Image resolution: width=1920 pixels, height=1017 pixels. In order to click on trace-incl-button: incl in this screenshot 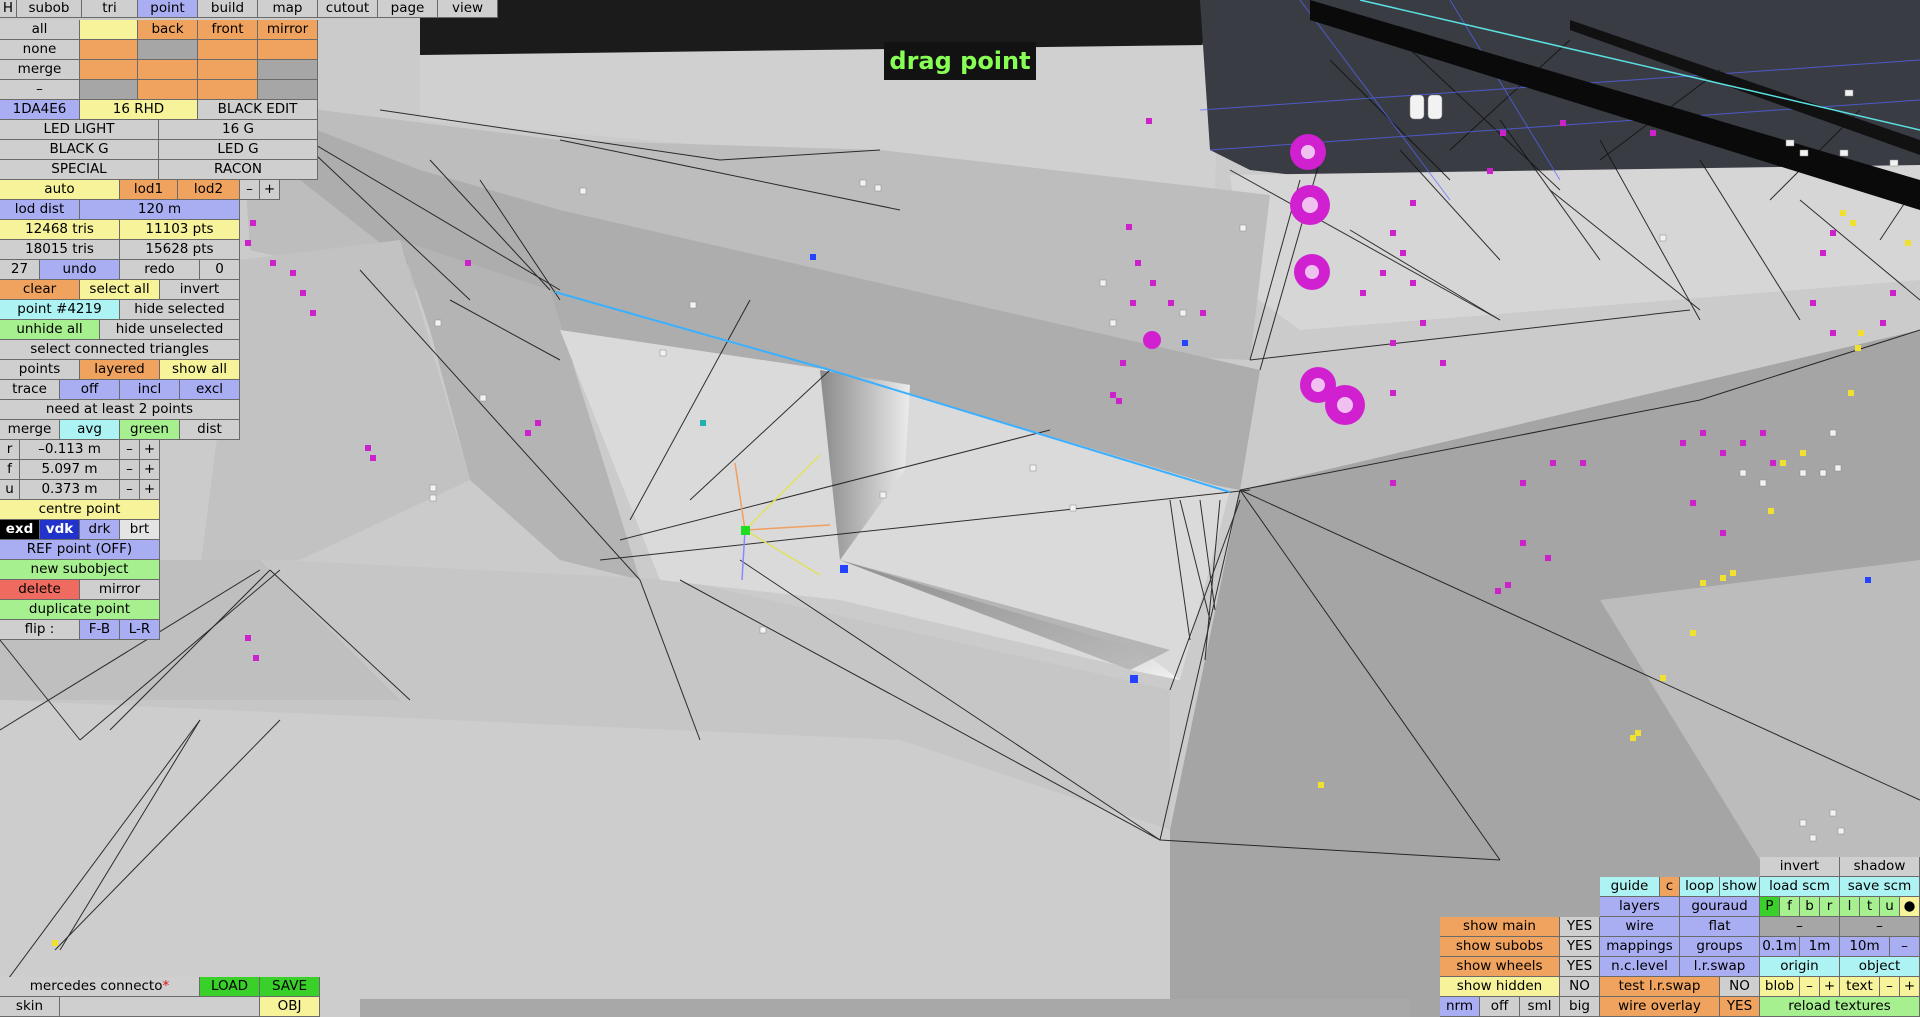, I will do `click(150, 390)`.